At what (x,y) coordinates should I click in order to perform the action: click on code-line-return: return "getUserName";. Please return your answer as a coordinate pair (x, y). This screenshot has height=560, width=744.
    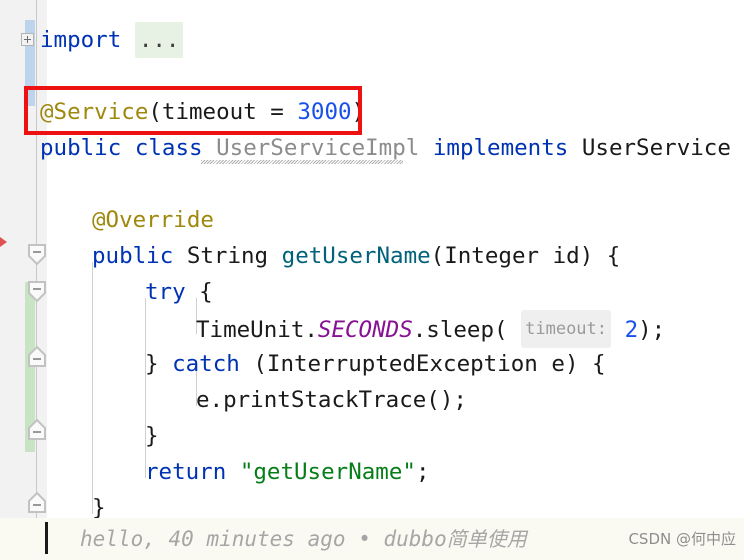
    Looking at the image, I should click on (287, 472).